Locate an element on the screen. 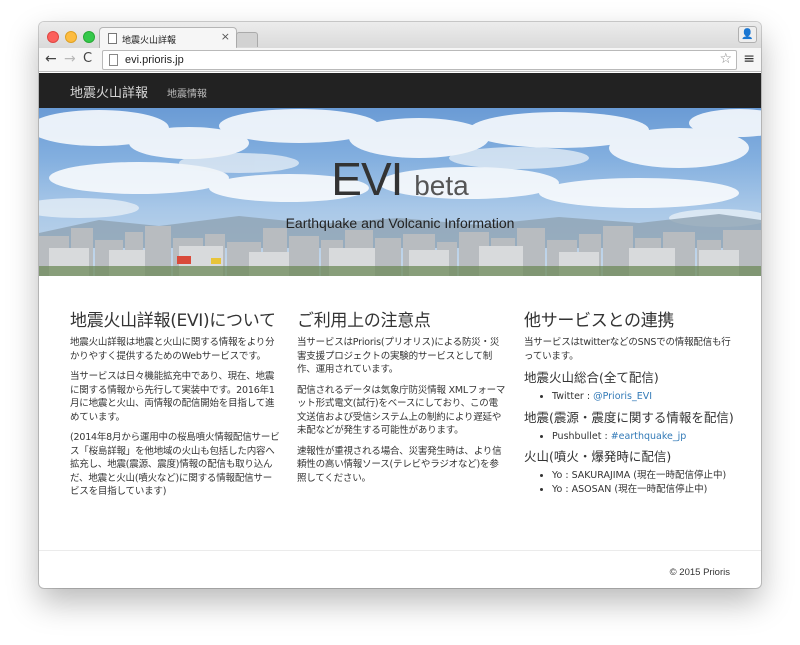 The image size is (800, 645). twitter-label: Twitter : is located at coordinates (573, 396).